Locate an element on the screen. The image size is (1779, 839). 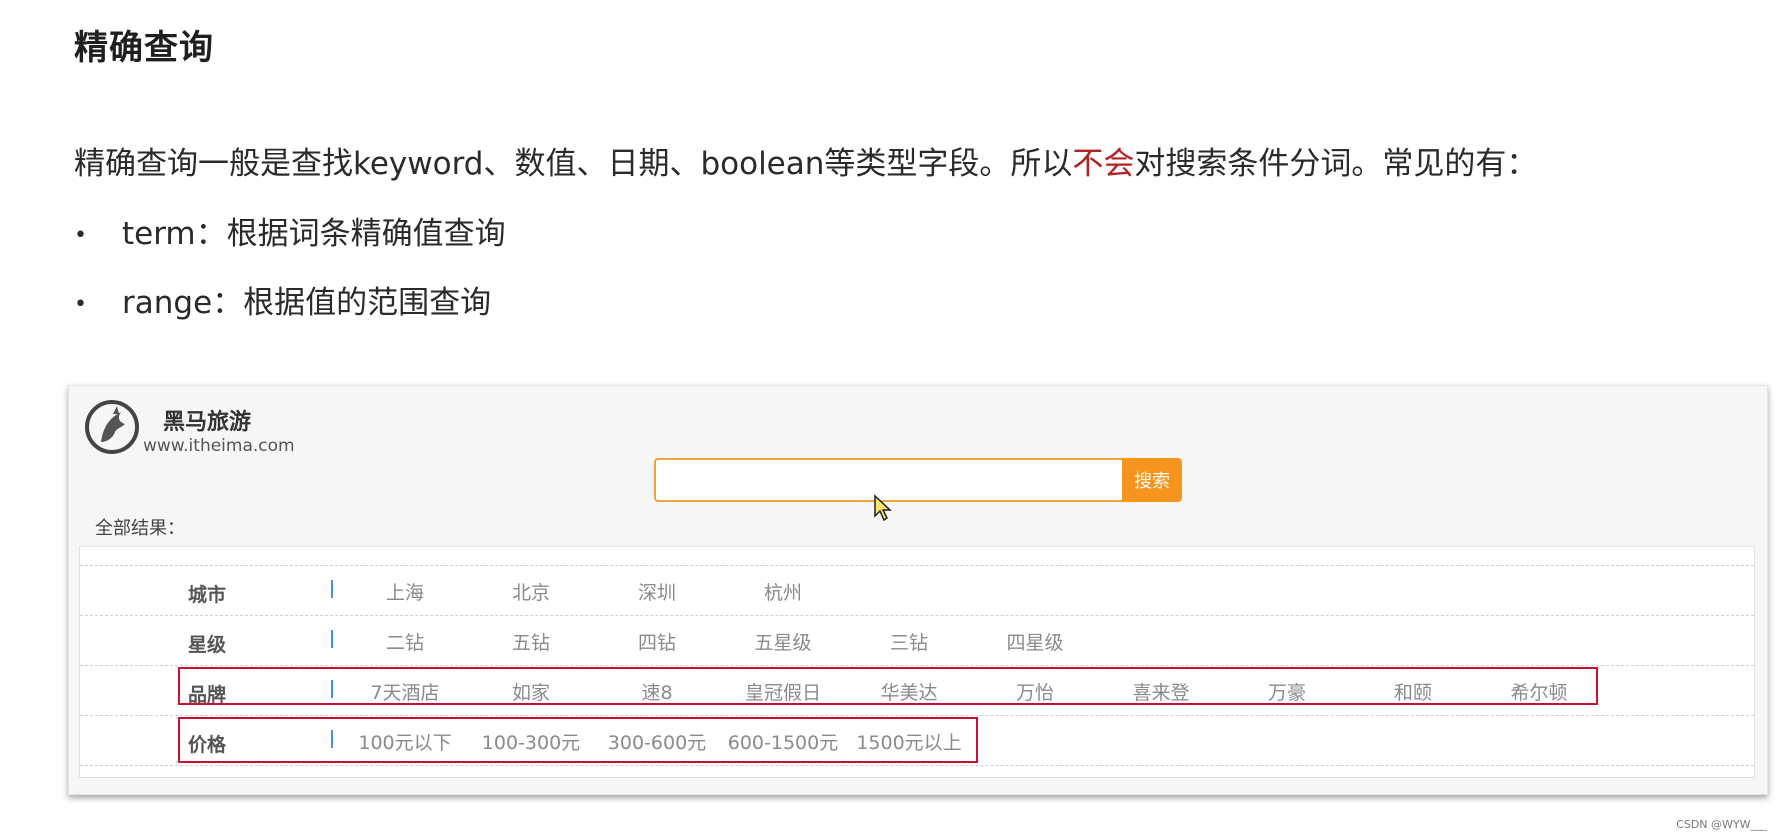
filter-option: 五星级 is located at coordinates (783, 641).